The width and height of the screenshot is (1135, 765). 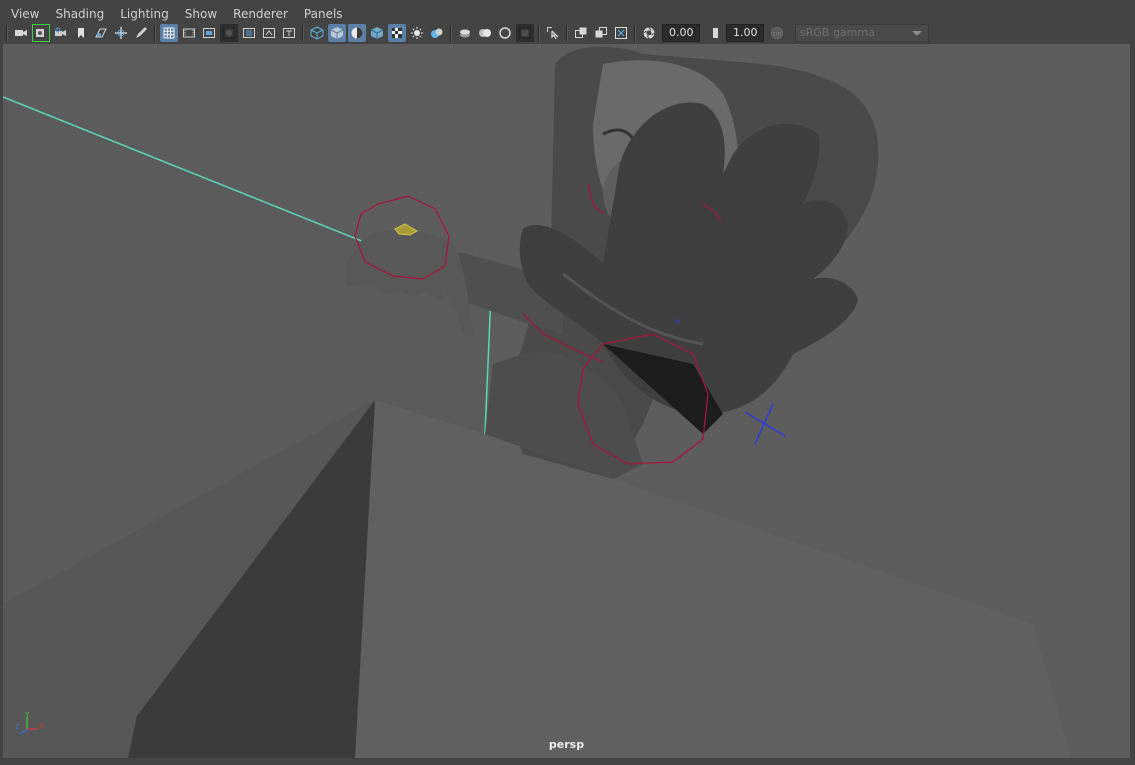 I want to click on gamma-button, so click(x=713, y=33).